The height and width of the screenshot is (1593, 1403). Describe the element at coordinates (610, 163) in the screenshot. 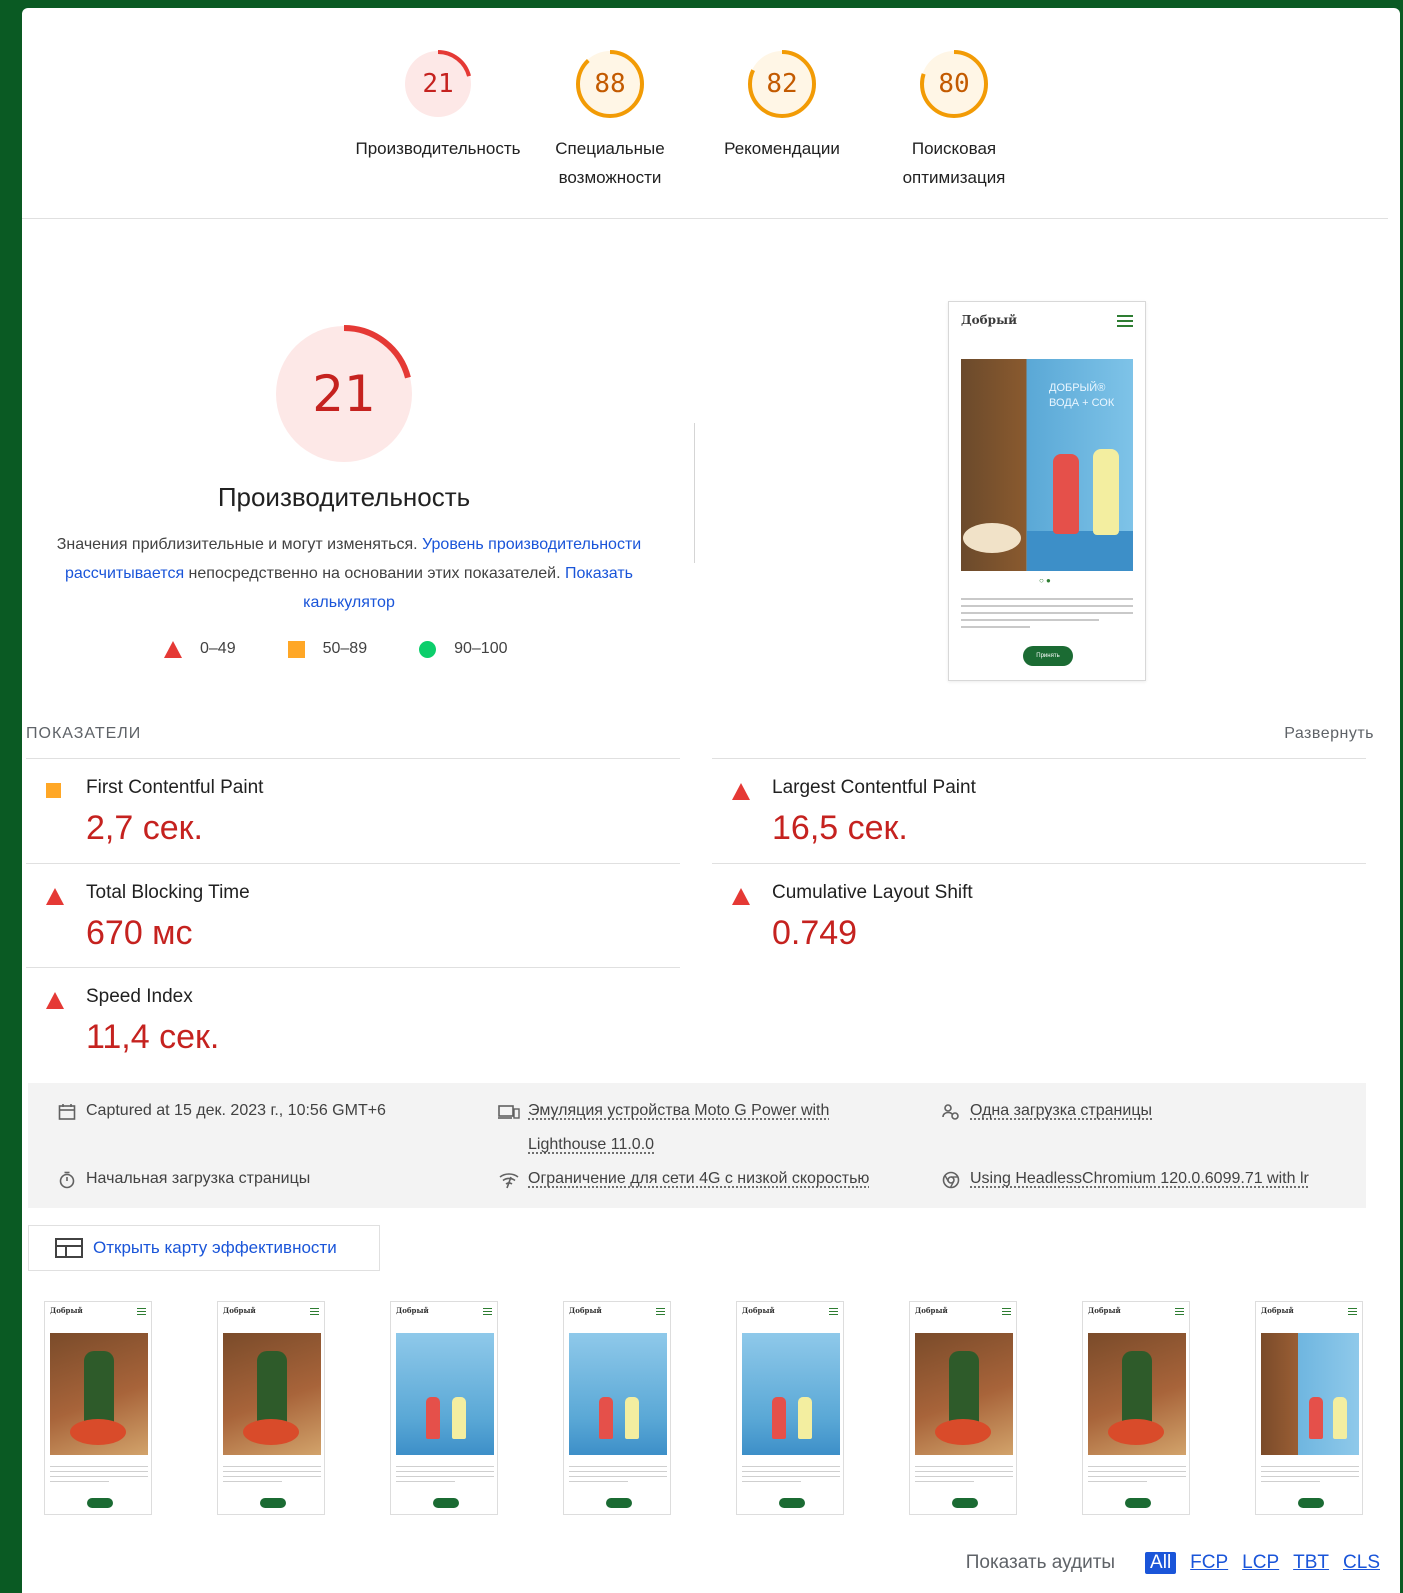

I see `gauge-label: Специальные возможности` at that location.